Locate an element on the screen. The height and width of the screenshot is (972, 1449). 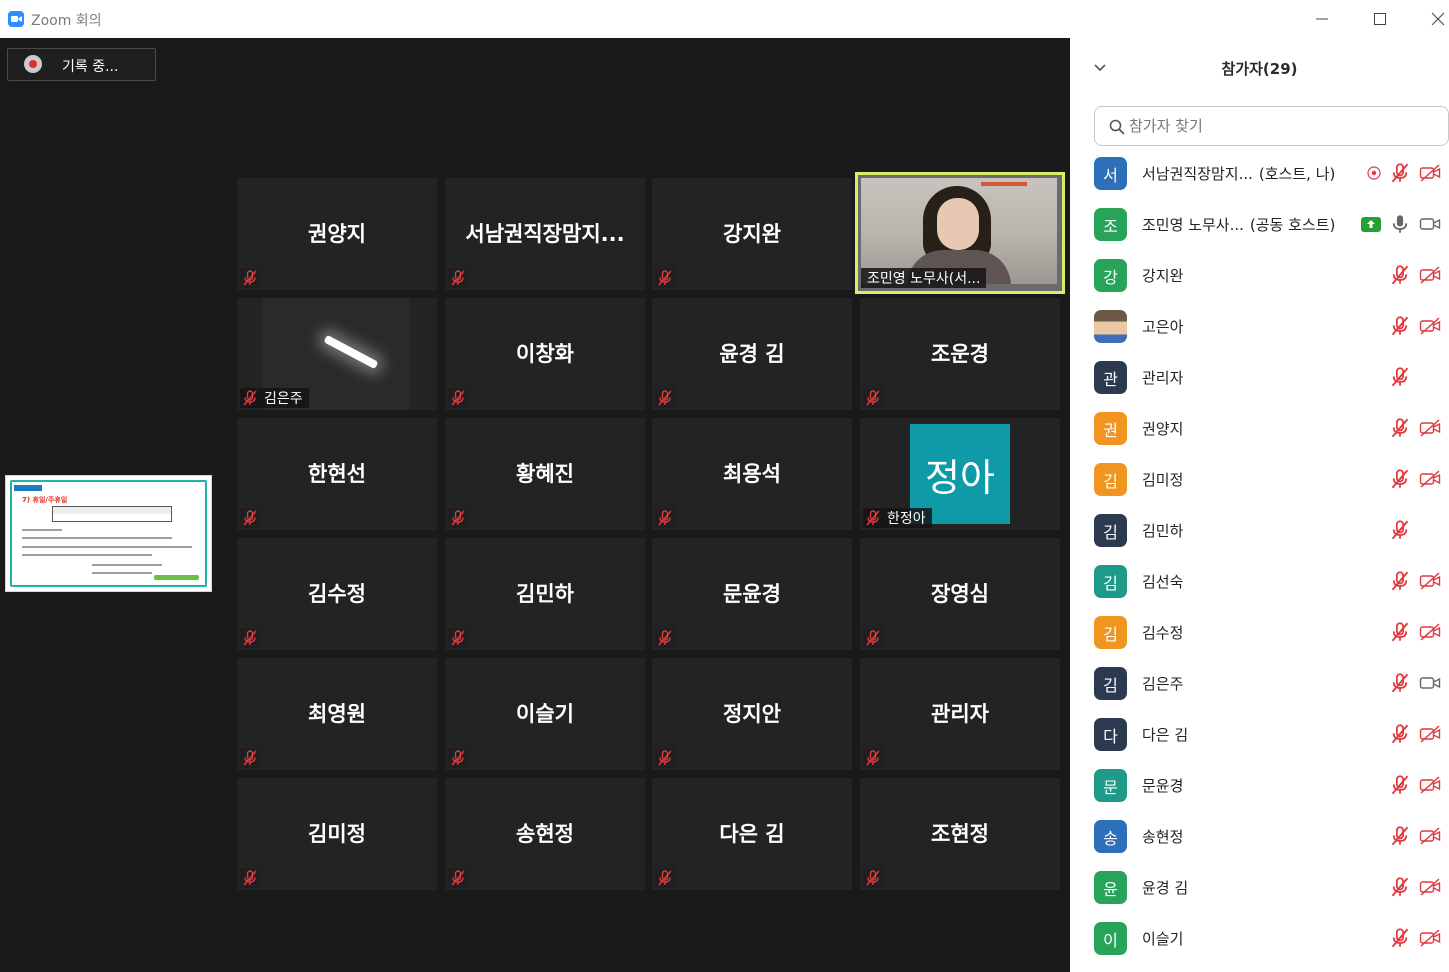
slide-tag is located at coordinates (28, 488).